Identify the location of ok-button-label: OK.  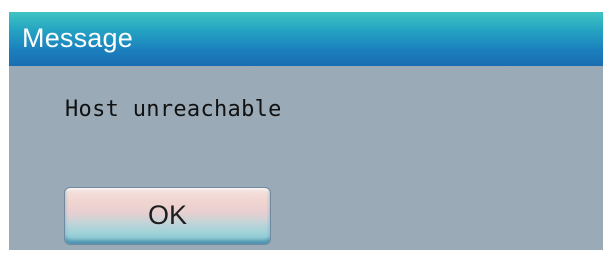
(167, 214).